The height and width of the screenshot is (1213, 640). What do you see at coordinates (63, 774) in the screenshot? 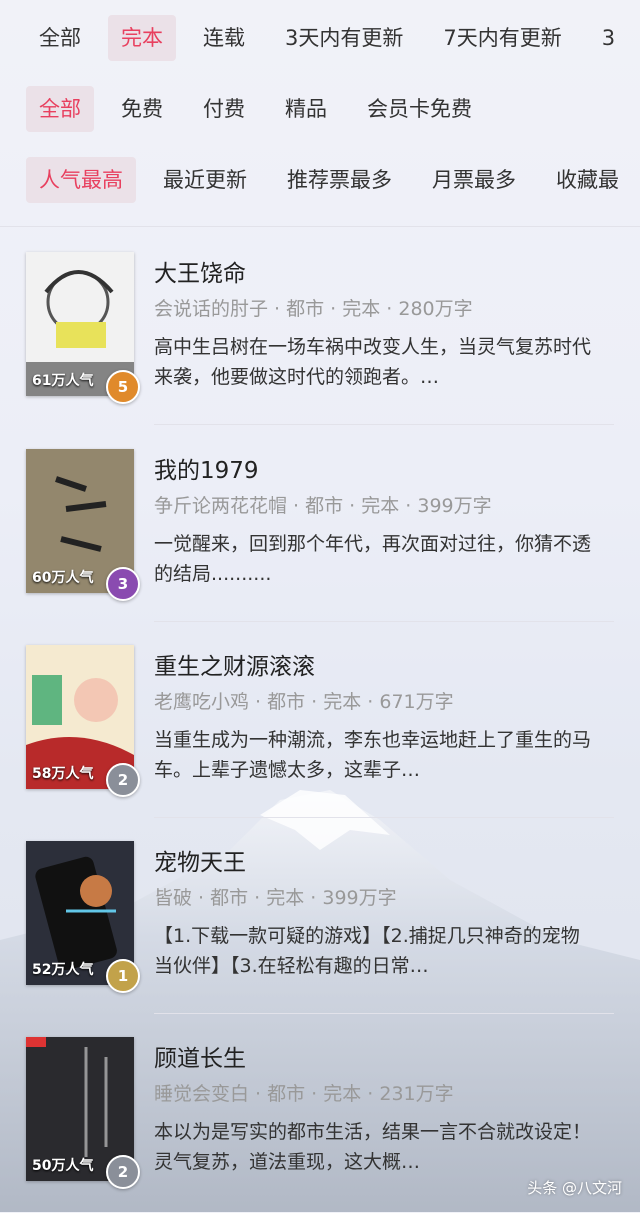
I see `popularity-label: 58万人气` at bounding box center [63, 774].